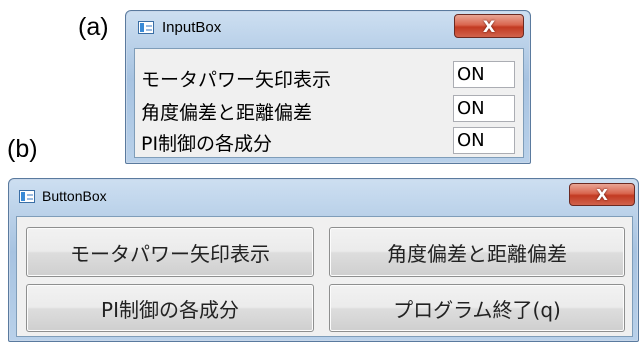 This screenshot has width=641, height=346. I want to click on inputbox-titlebar: InputBox X, so click(328, 27).